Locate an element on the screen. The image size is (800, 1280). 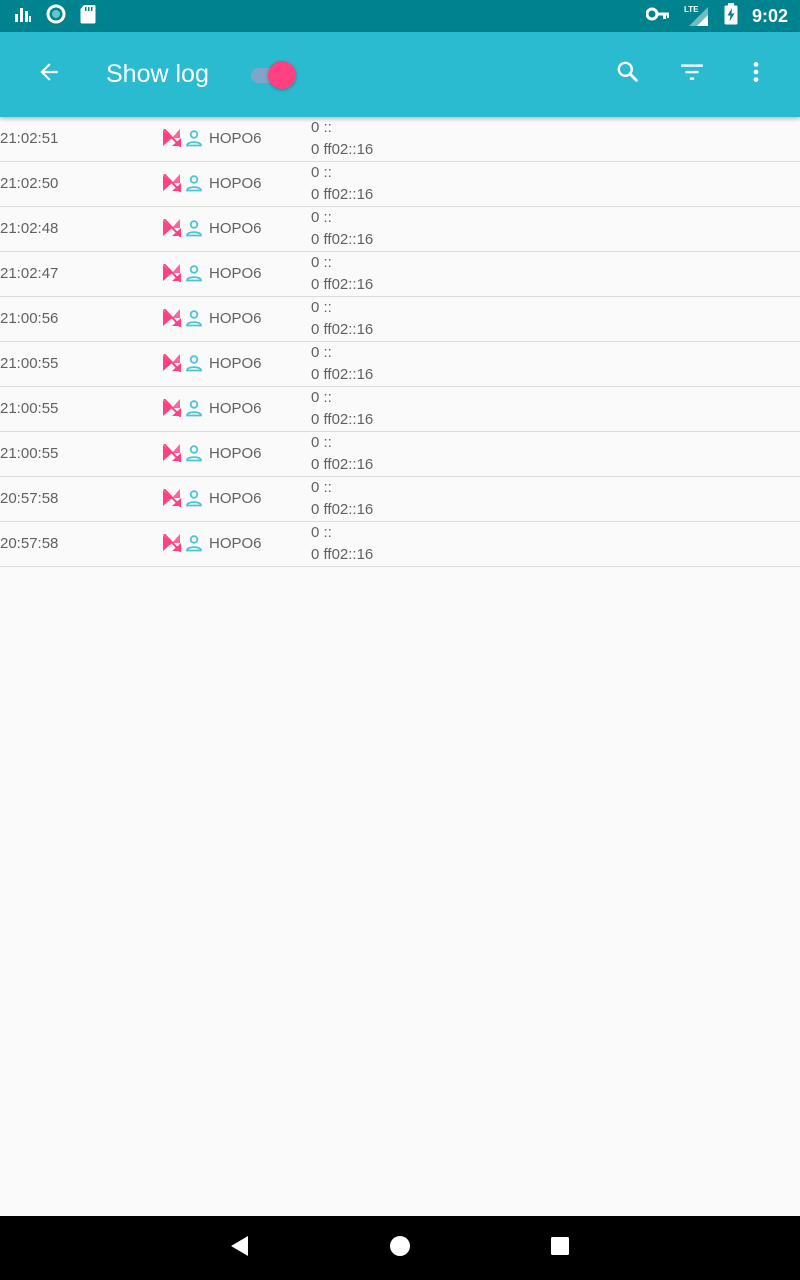
filter-icon is located at coordinates (692, 74).